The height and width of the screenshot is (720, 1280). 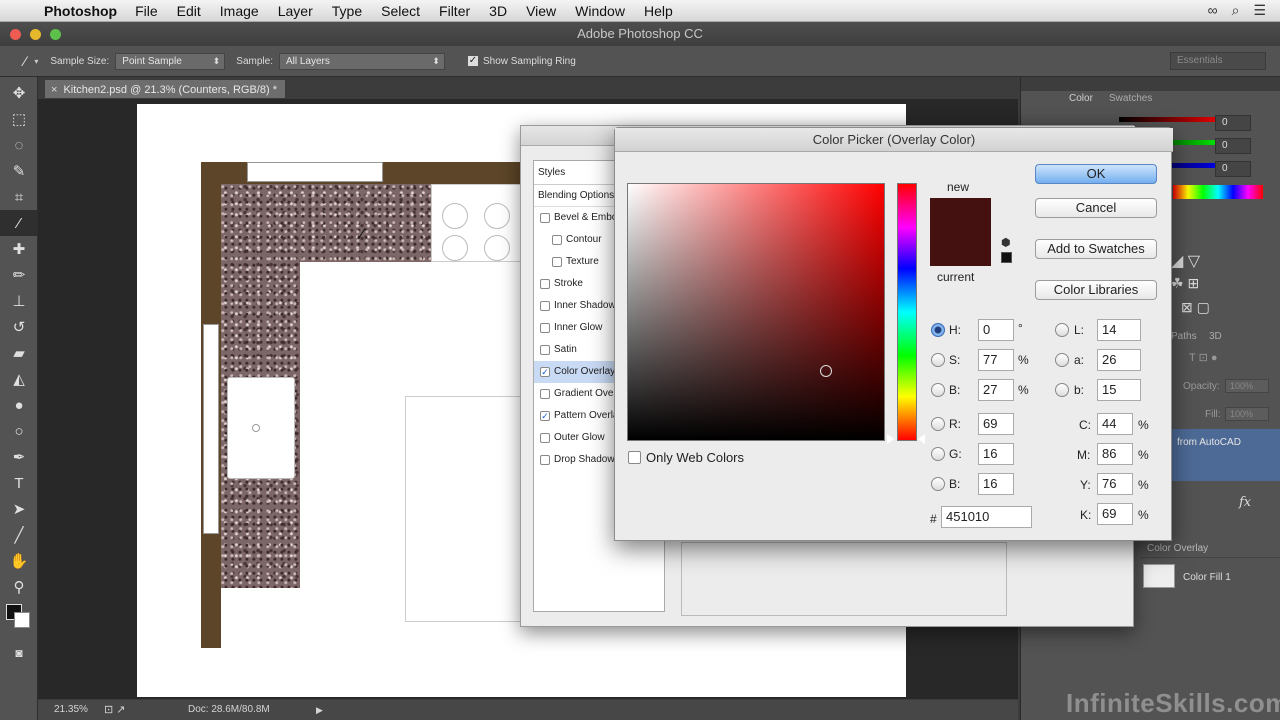 I want to click on magenta-input: 86, so click(x=1115, y=454).